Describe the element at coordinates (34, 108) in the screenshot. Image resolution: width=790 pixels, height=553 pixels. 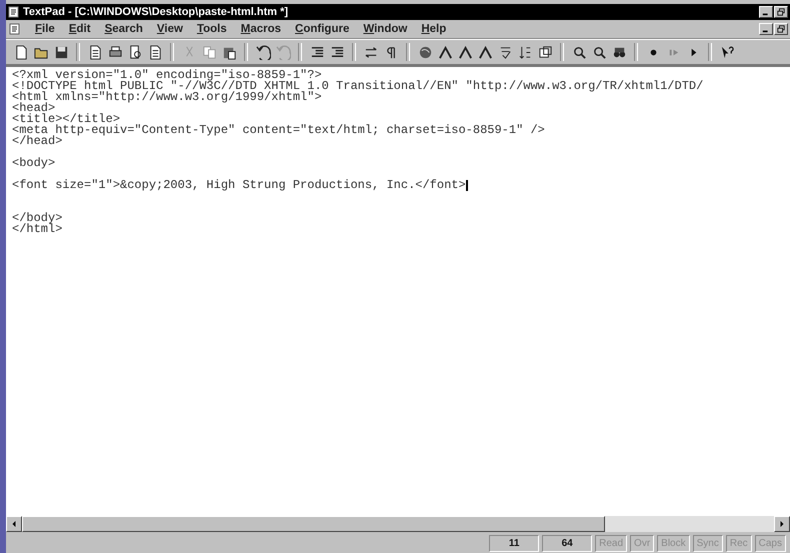
I see `code-line: <head>` at that location.